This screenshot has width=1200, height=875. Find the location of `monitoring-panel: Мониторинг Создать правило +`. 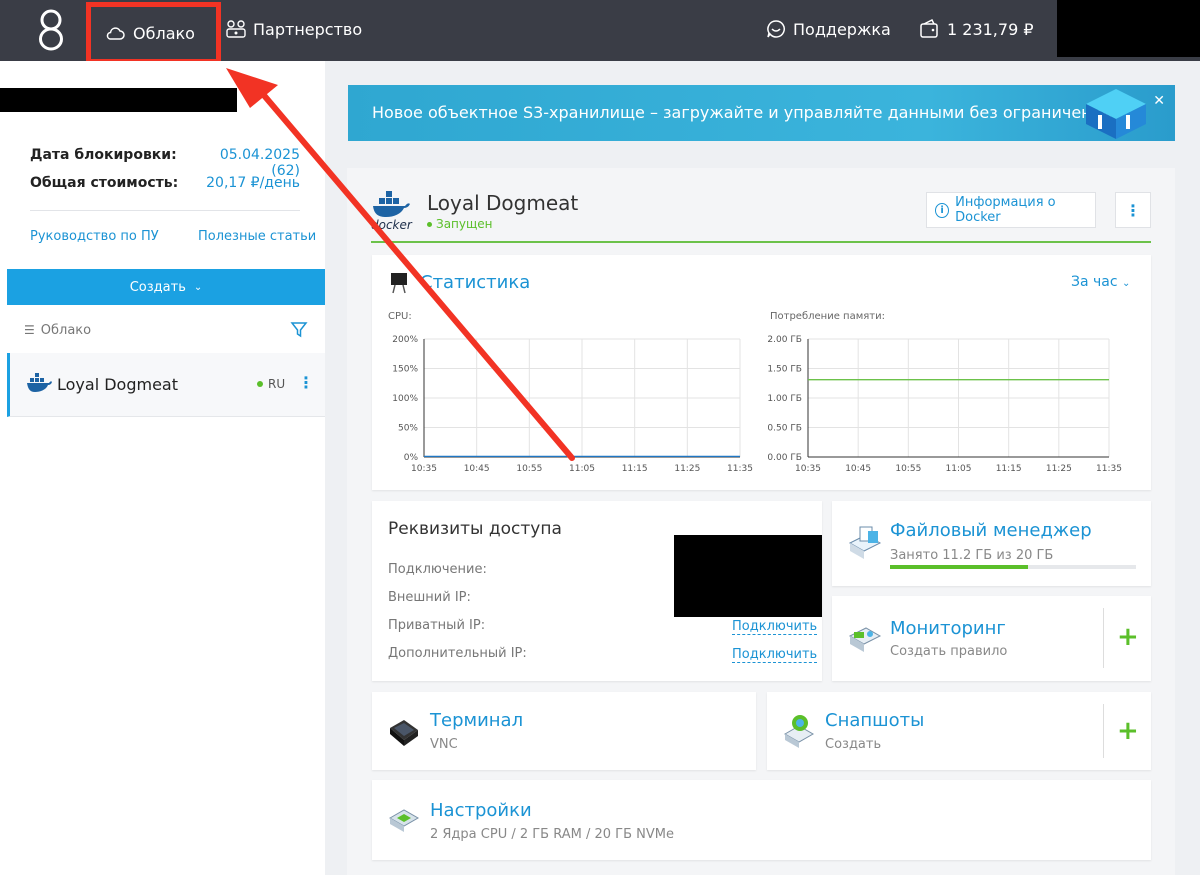

monitoring-panel: Мониторинг Создать правило + is located at coordinates (991, 638).